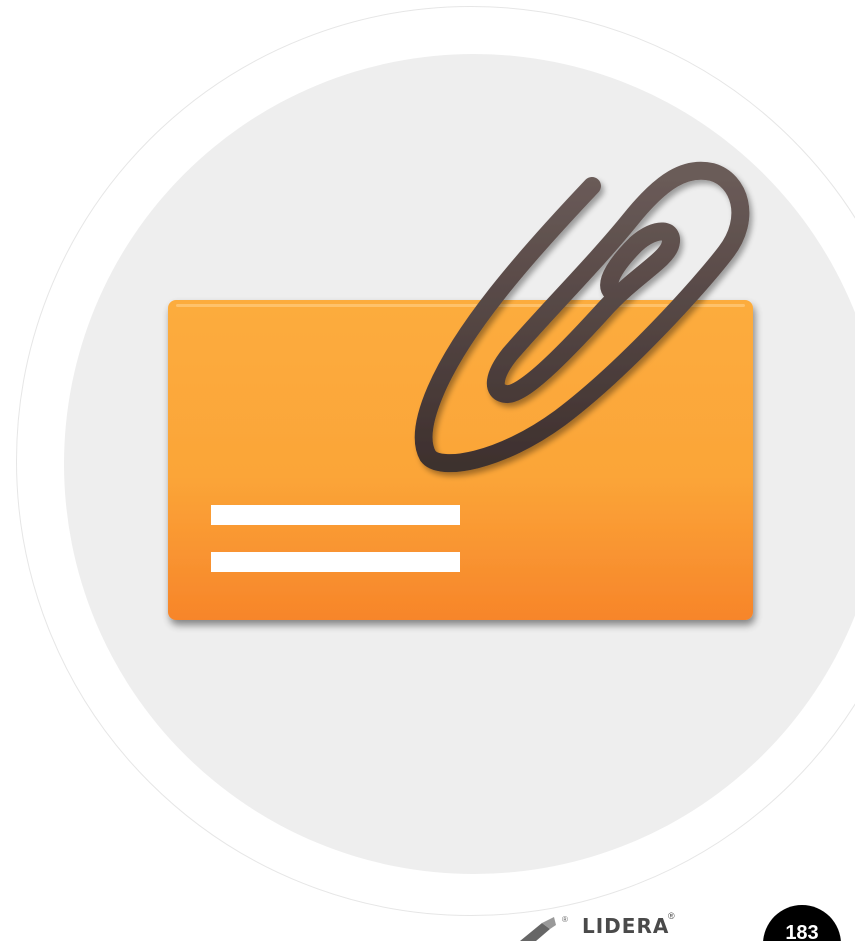 This screenshot has width=855, height=941. What do you see at coordinates (538, 929) in the screenshot?
I see `lidera-mark-icon` at bounding box center [538, 929].